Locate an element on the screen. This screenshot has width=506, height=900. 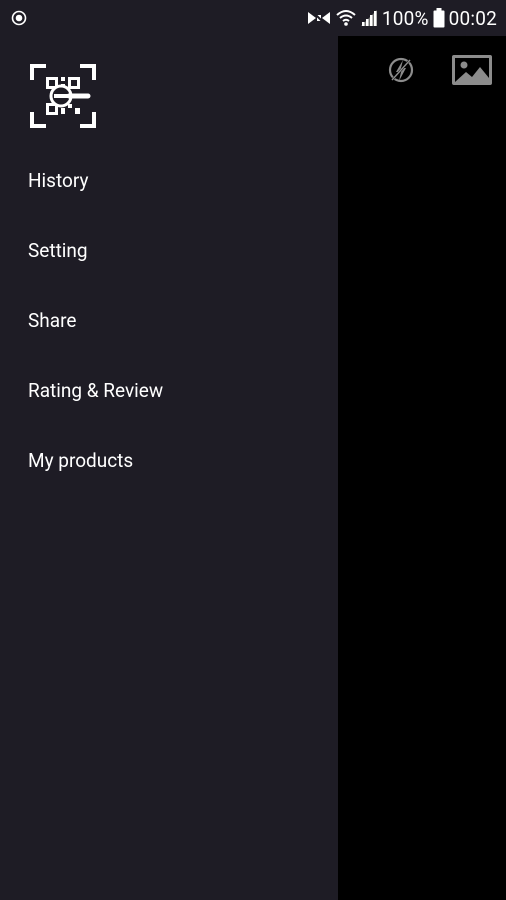
menu-item-share: Share is located at coordinates (169, 320).